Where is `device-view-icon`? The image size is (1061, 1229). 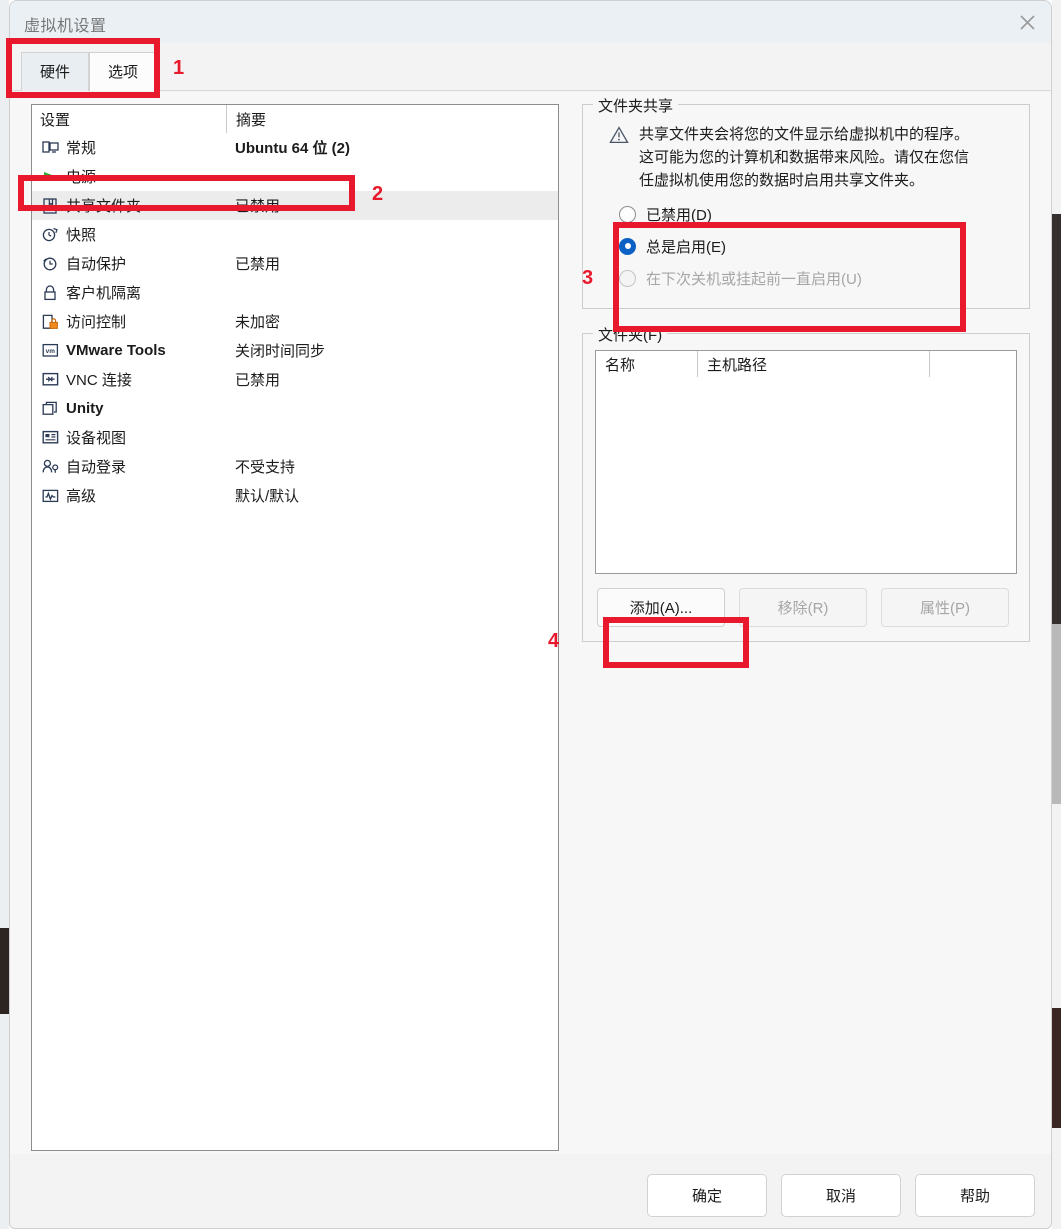 device-view-icon is located at coordinates (50, 438).